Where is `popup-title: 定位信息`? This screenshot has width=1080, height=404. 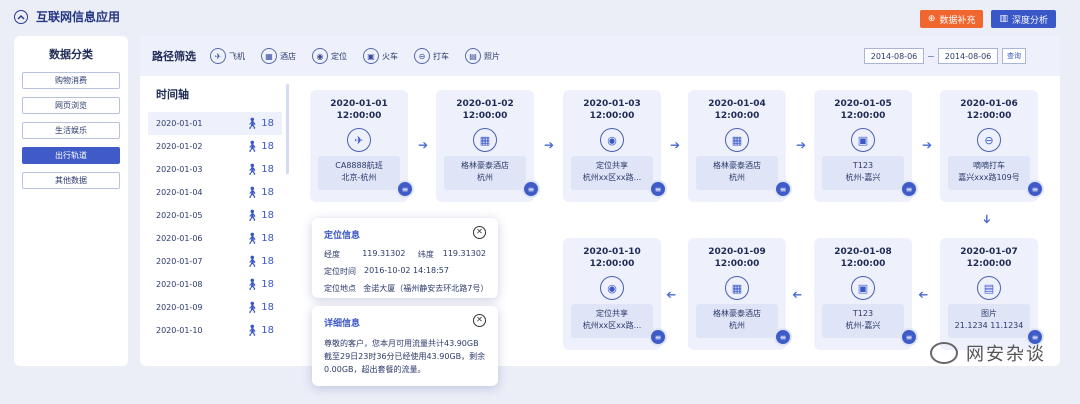 popup-title: 定位信息 is located at coordinates (342, 236).